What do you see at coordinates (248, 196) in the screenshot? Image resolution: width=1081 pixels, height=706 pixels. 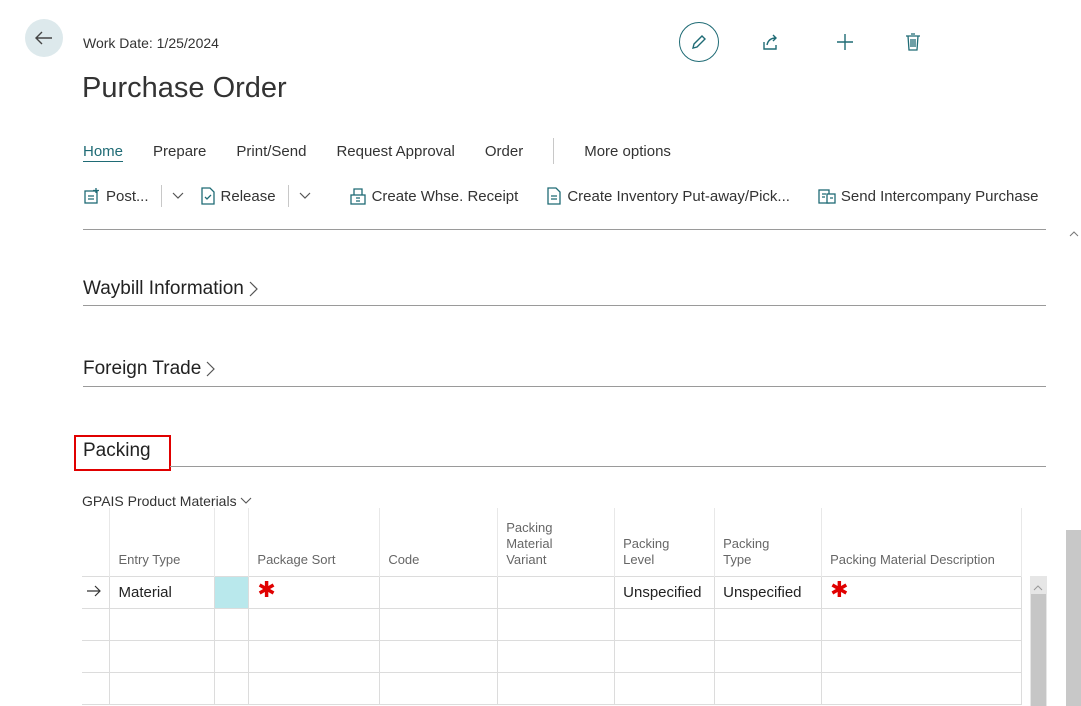 I see `release-label: Release` at bounding box center [248, 196].